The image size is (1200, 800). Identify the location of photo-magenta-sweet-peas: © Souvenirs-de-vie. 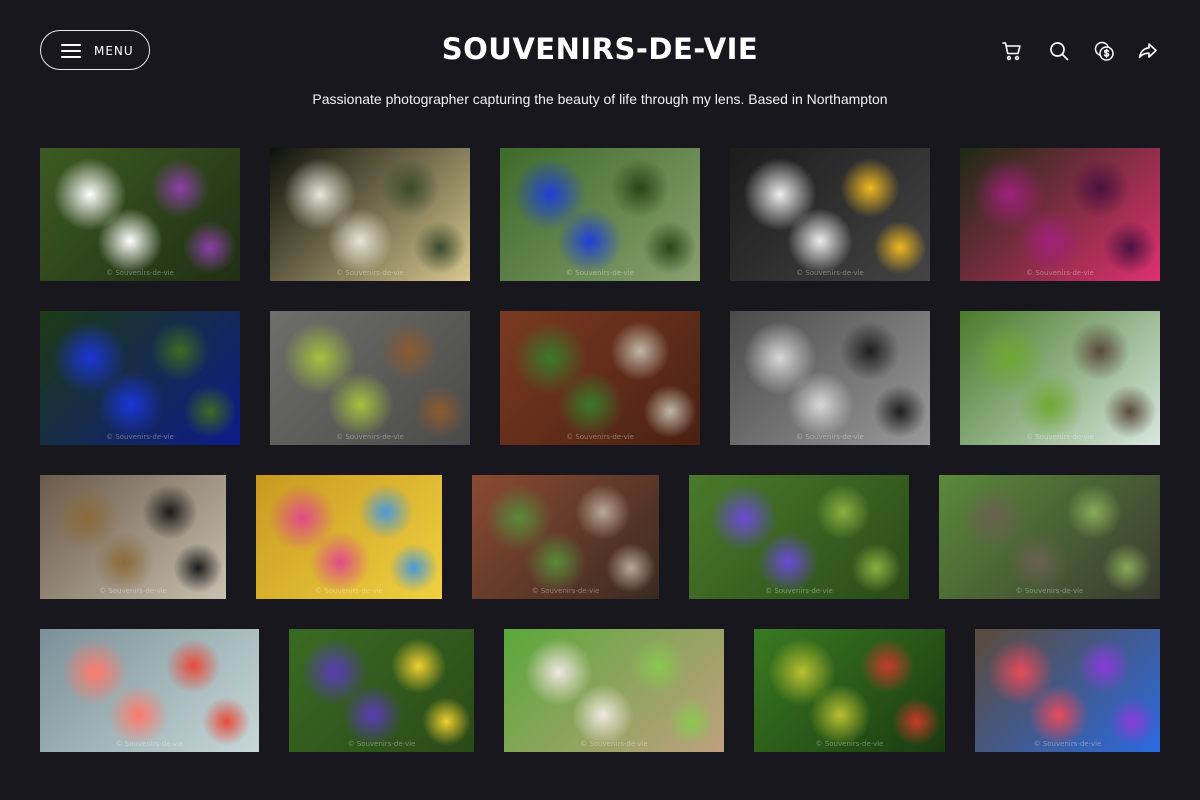
(1060, 214).